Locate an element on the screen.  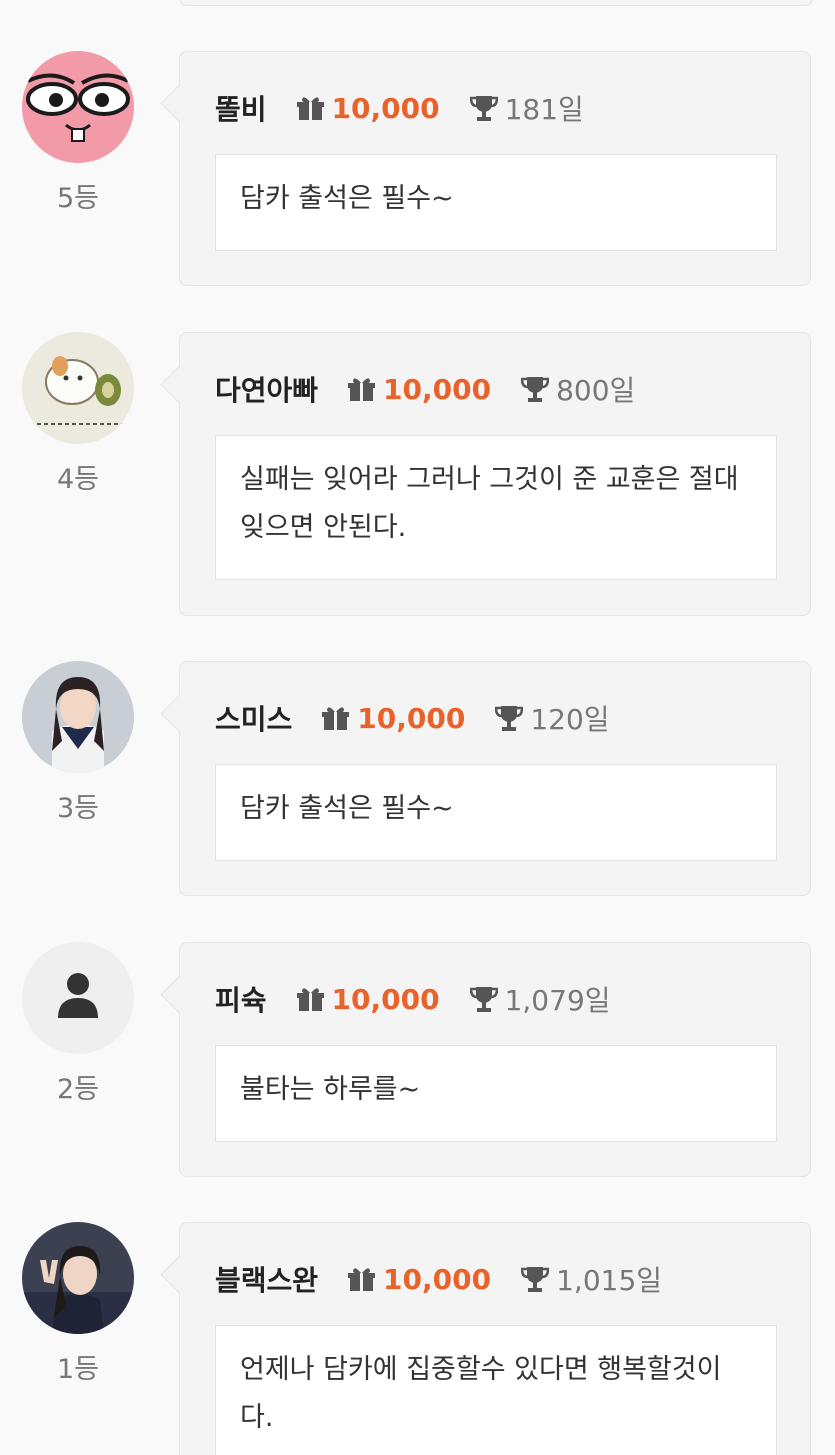
comment-card: 피슉 10,000 1,079일 불타는 하루를~ is located at coordinates (485, 1059).